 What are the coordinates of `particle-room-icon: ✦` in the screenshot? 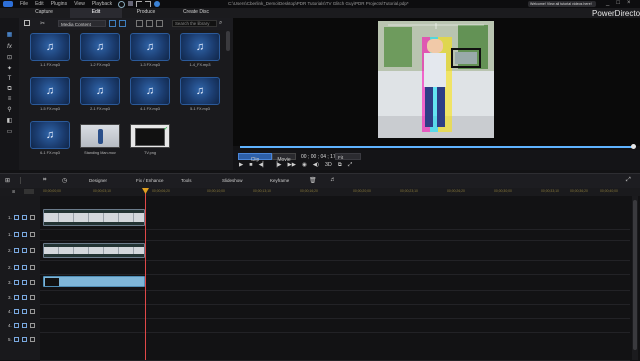 It's located at (9, 69).